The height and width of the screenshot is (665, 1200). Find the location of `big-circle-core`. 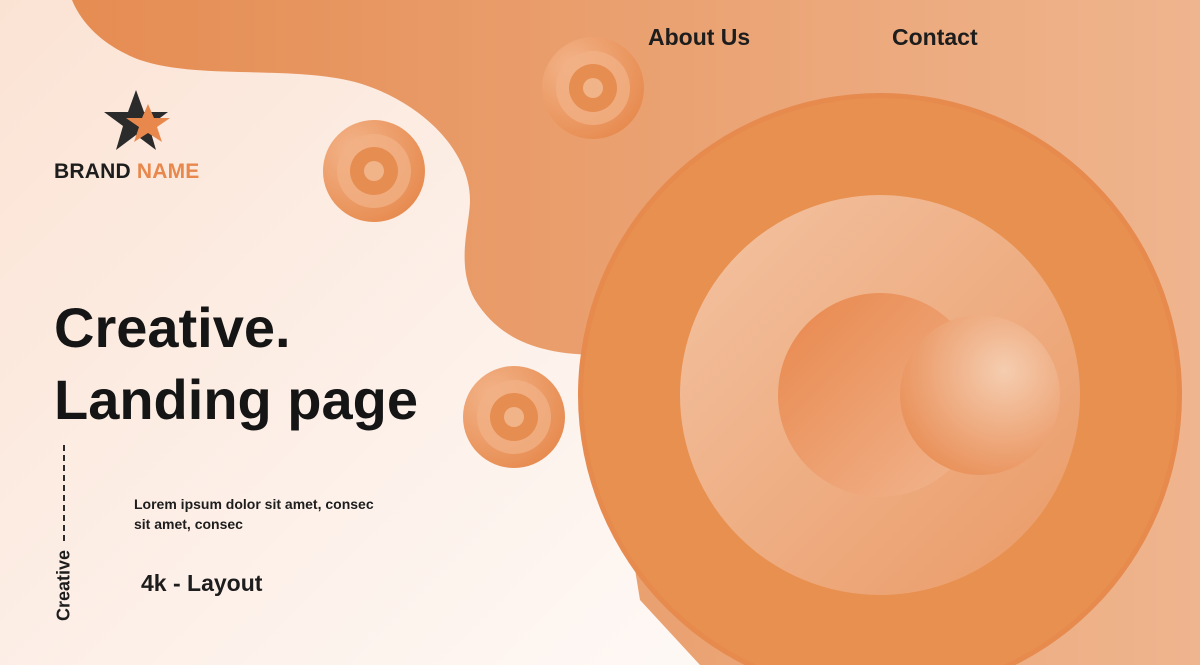

big-circle-core is located at coordinates (980, 395).